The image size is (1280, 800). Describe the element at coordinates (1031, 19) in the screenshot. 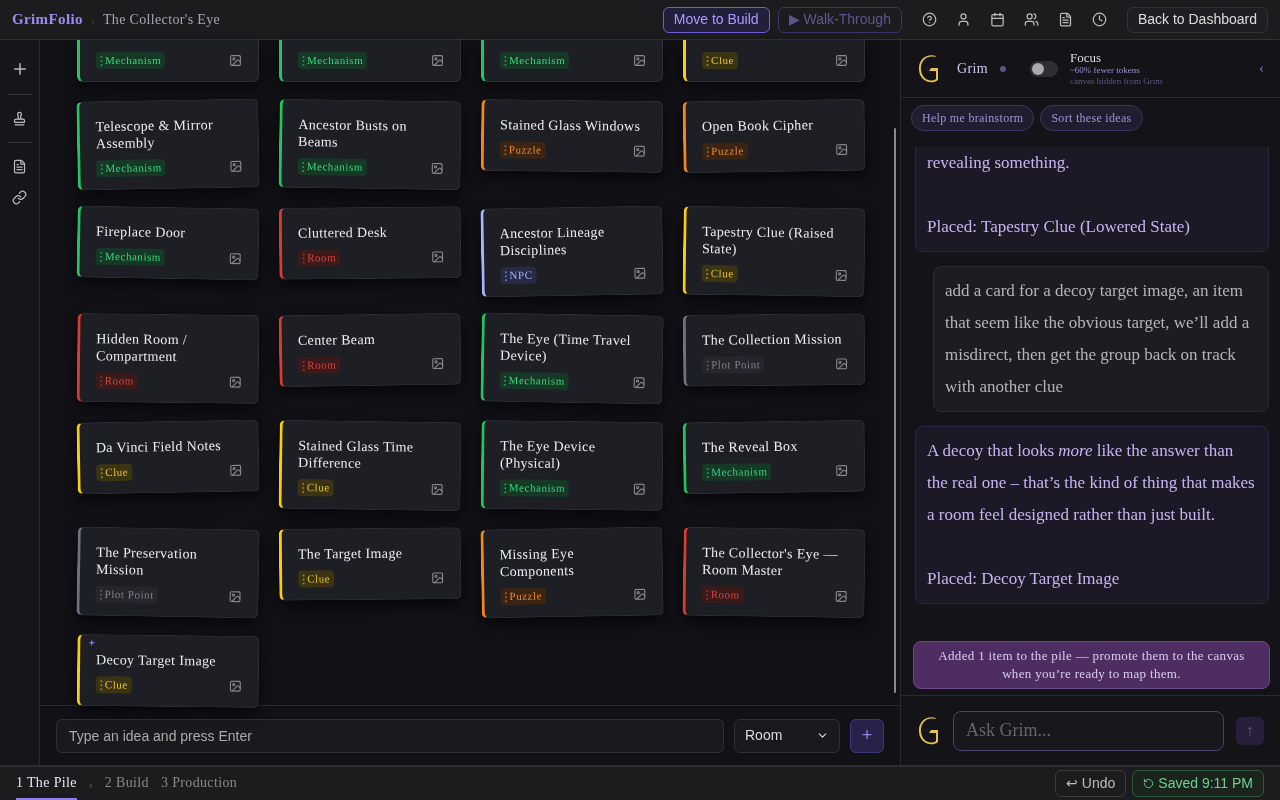

I see `users-icon` at that location.